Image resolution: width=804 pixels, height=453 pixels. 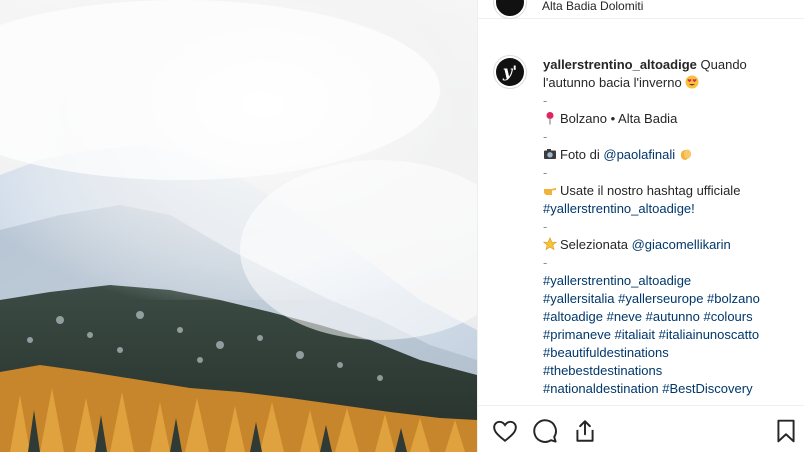 I want to click on author-username: yallerstrentino_altoadige, so click(x=620, y=64).